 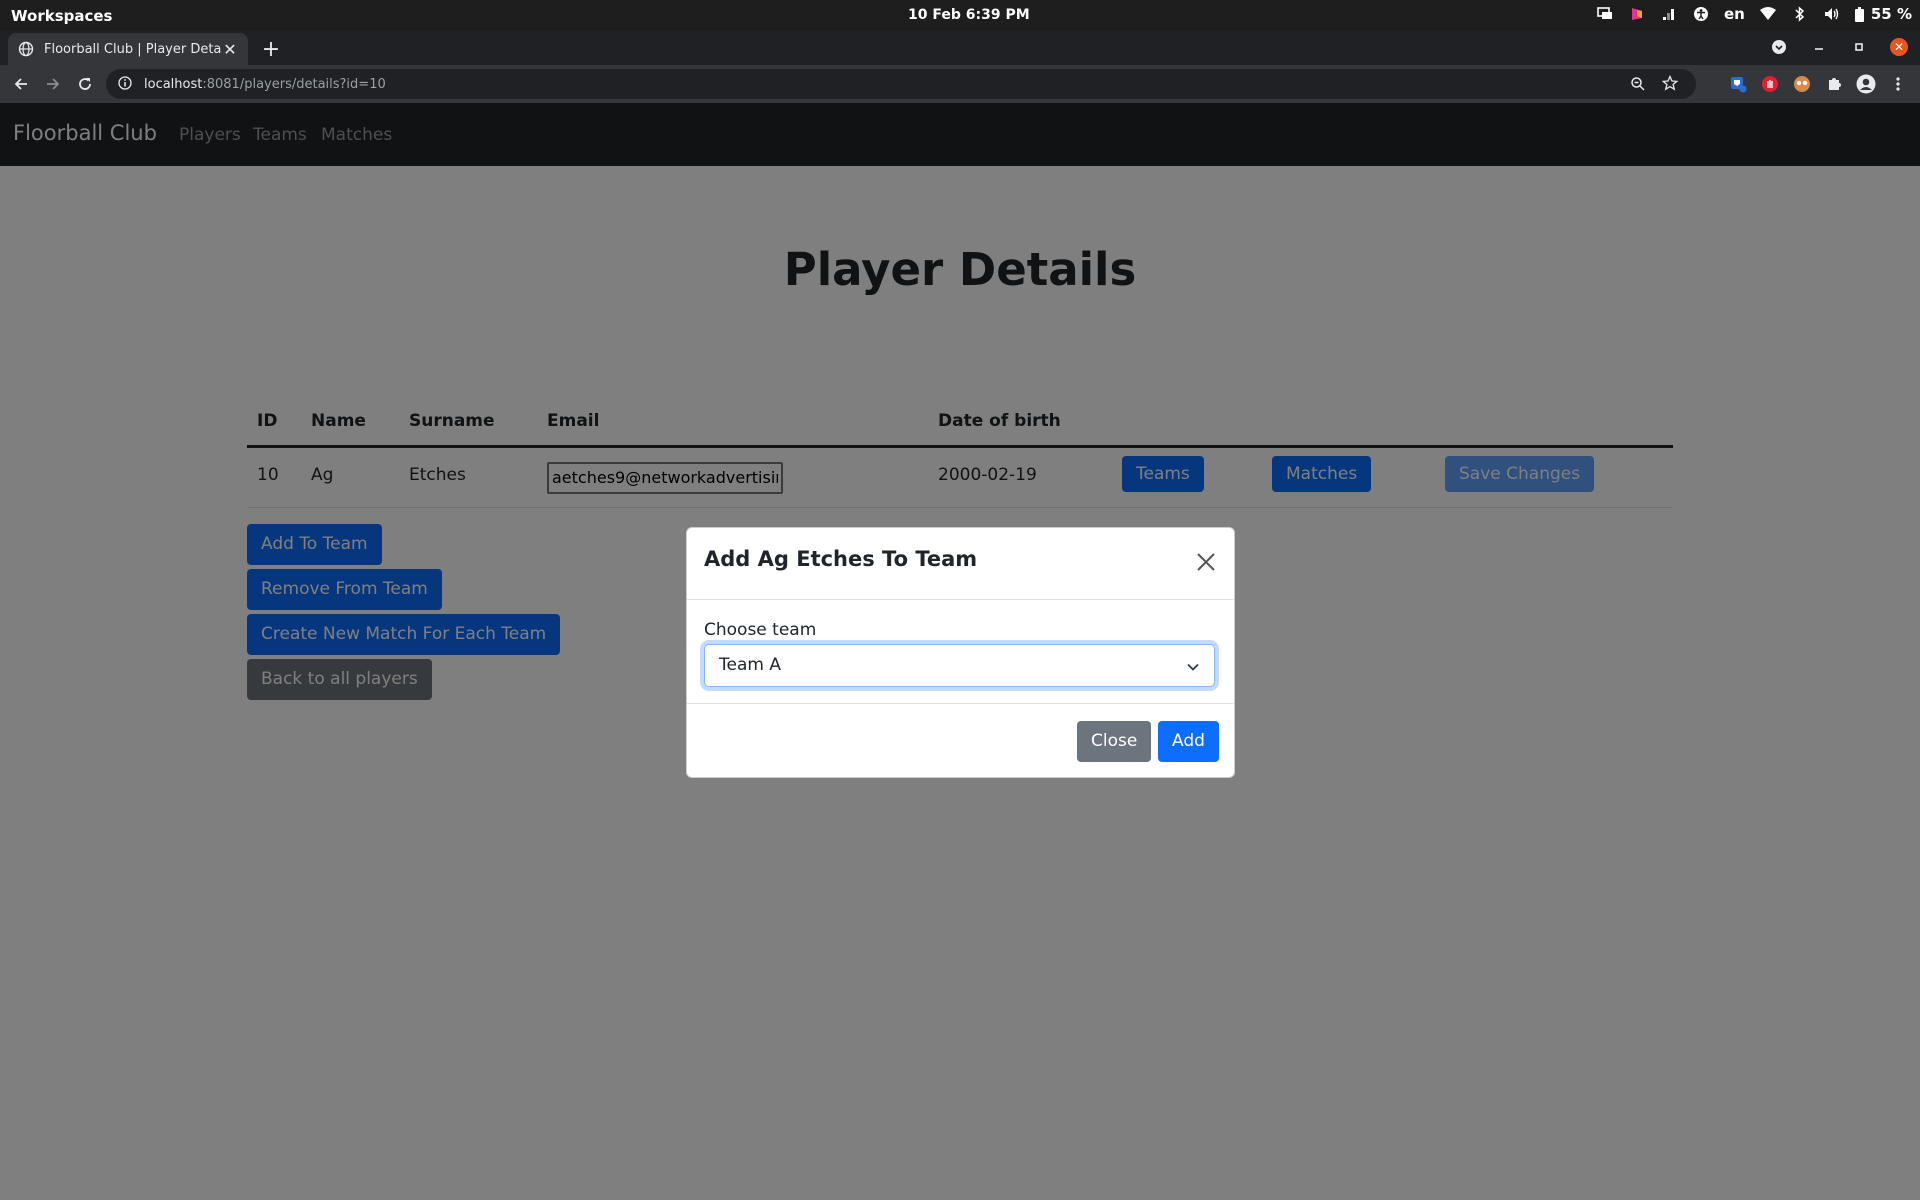 What do you see at coordinates (1899, 47) in the screenshot?
I see `window-close-icon: ✕` at bounding box center [1899, 47].